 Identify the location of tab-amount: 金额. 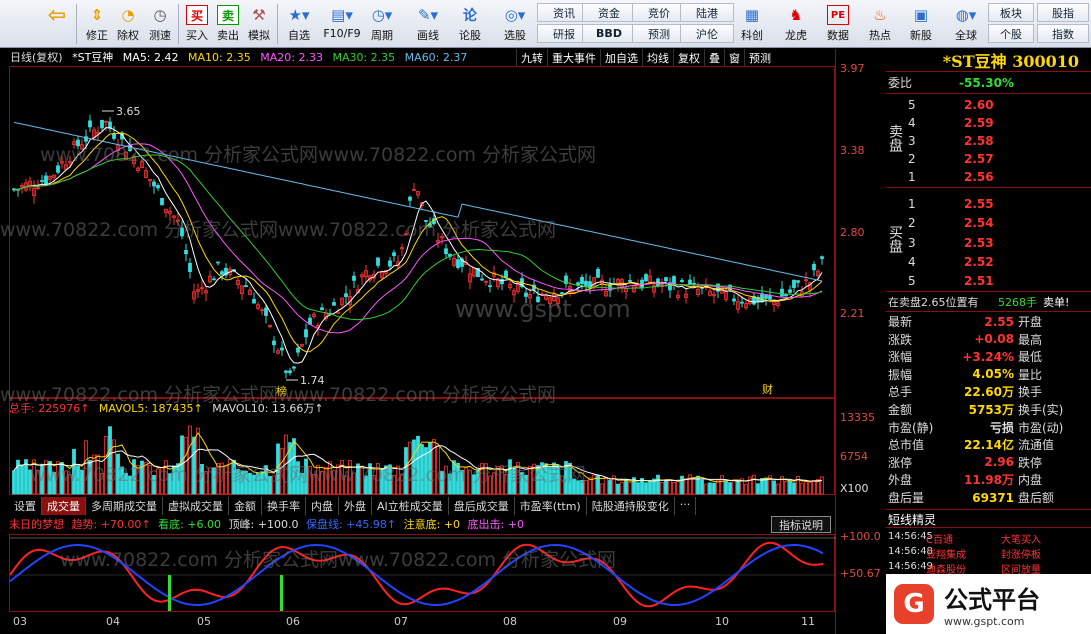
(245, 506).